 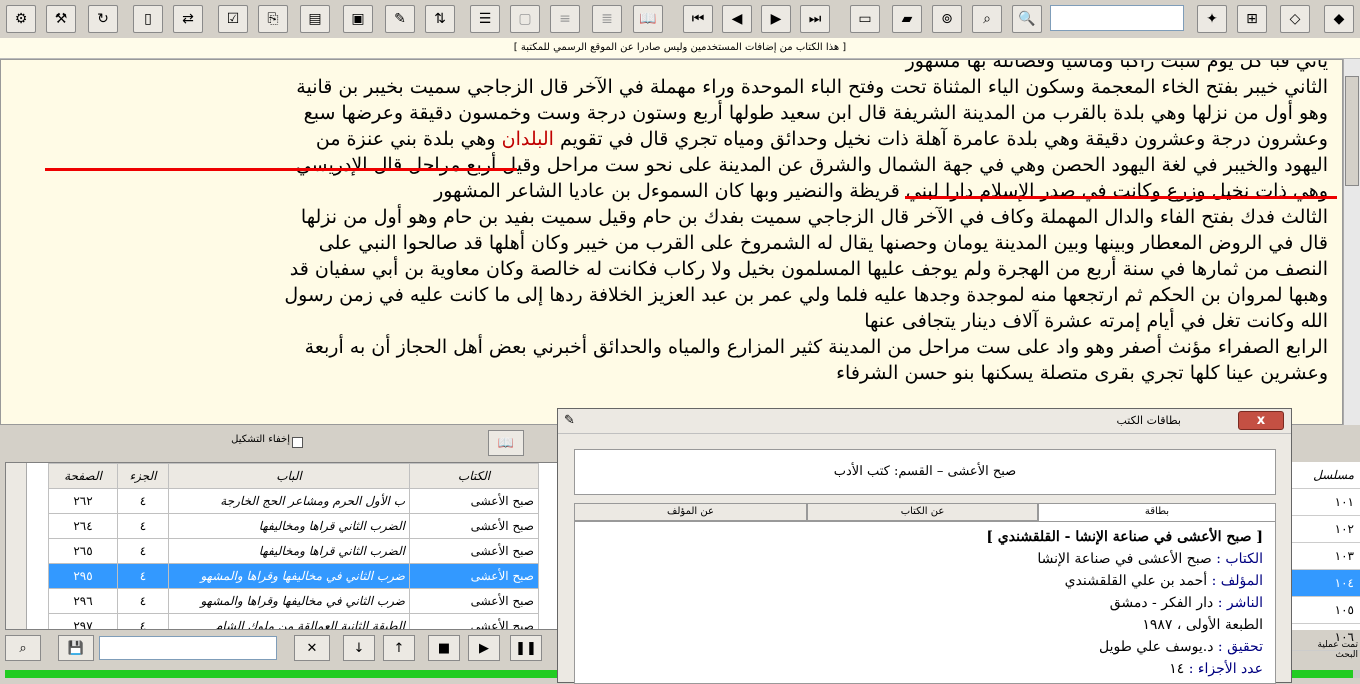 What do you see at coordinates (1212, 19) in the screenshot?
I see `new-tab-icon: ✦` at bounding box center [1212, 19].